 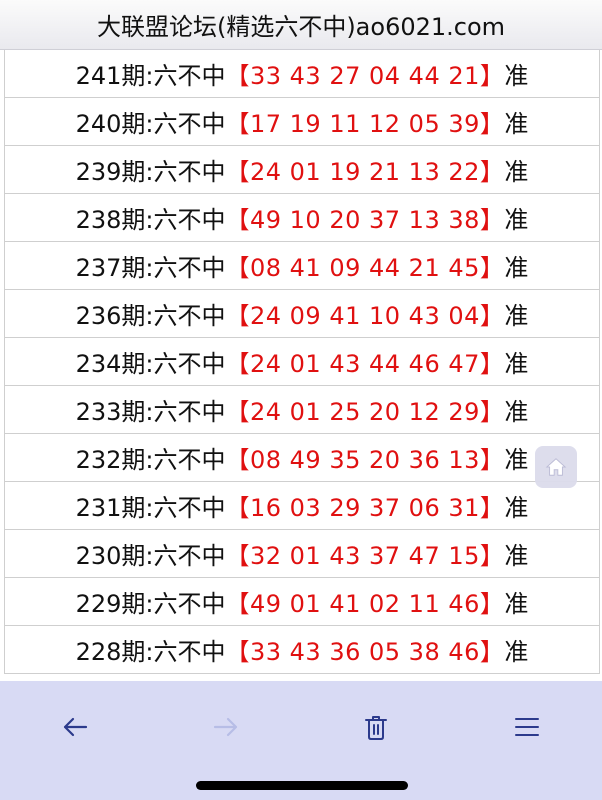 I want to click on list-item: 237期:六不中 【08 41 09 44 21 45】准, so click(x=302, y=266).